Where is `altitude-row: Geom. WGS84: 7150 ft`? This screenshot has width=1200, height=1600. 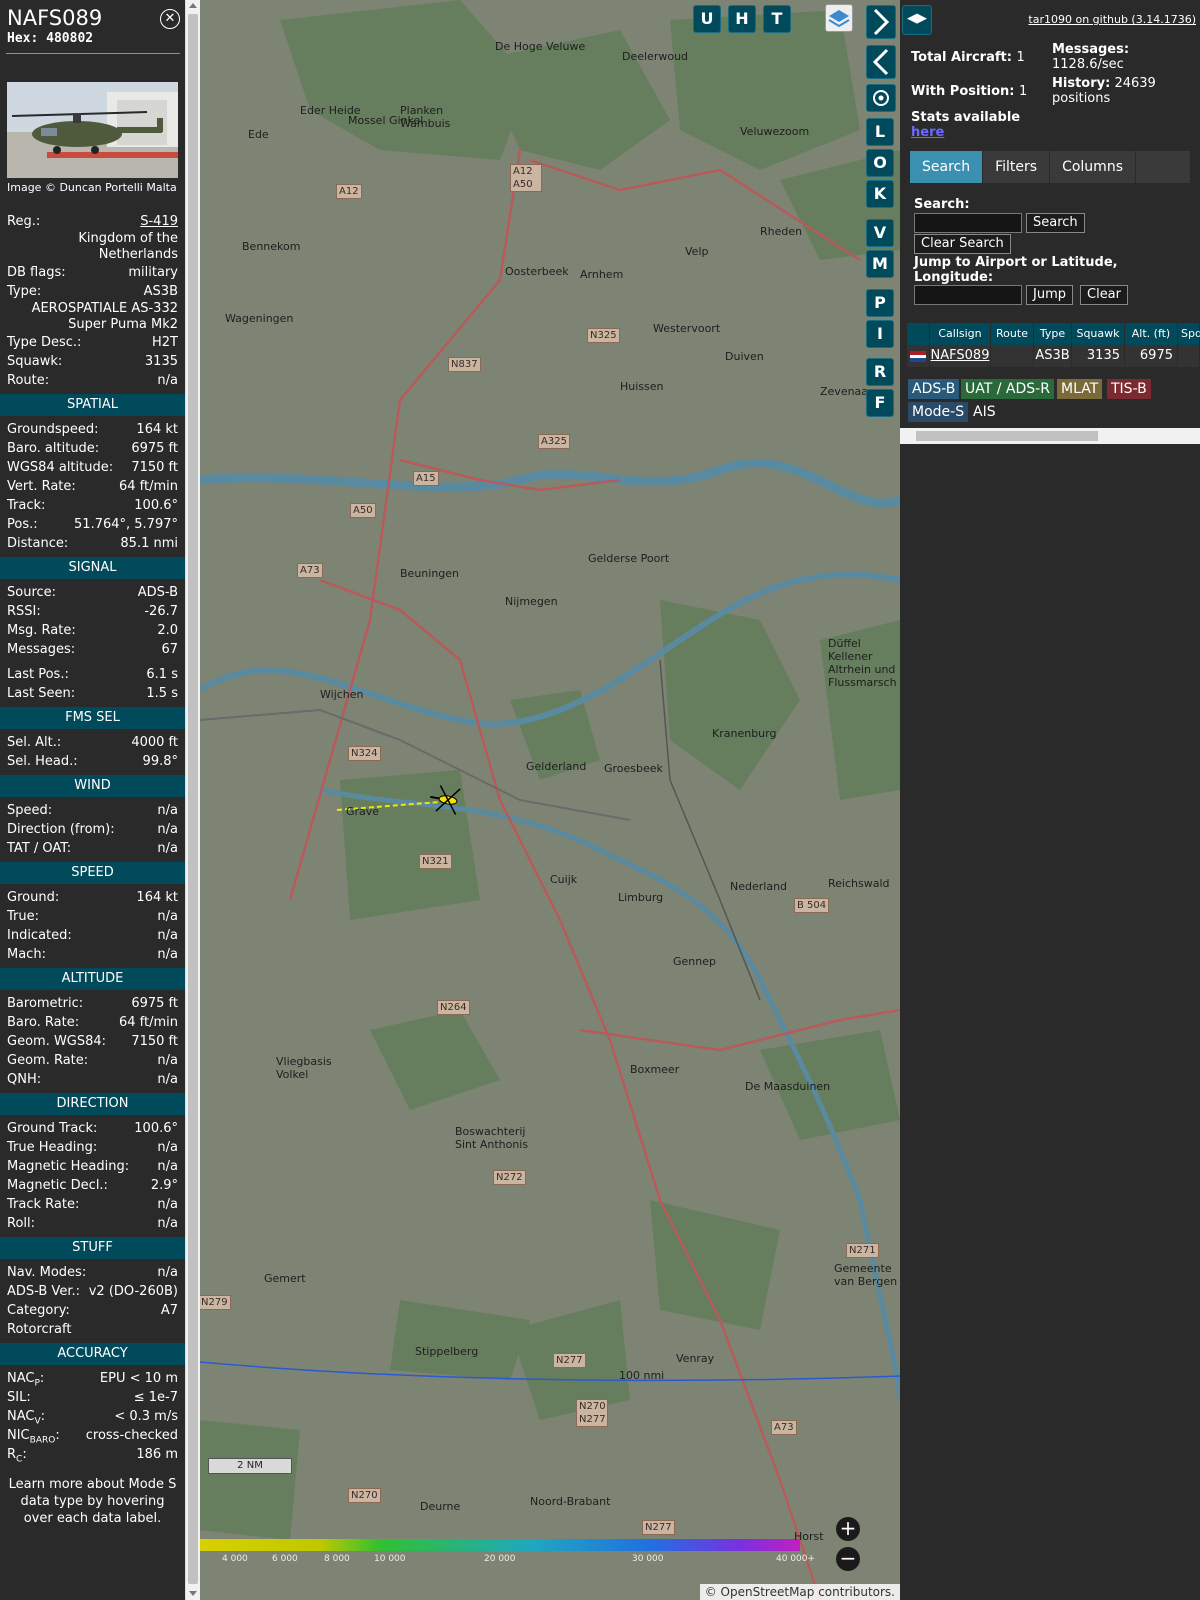 altitude-row: Geom. WGS84: 7150 ft is located at coordinates (92, 1041).